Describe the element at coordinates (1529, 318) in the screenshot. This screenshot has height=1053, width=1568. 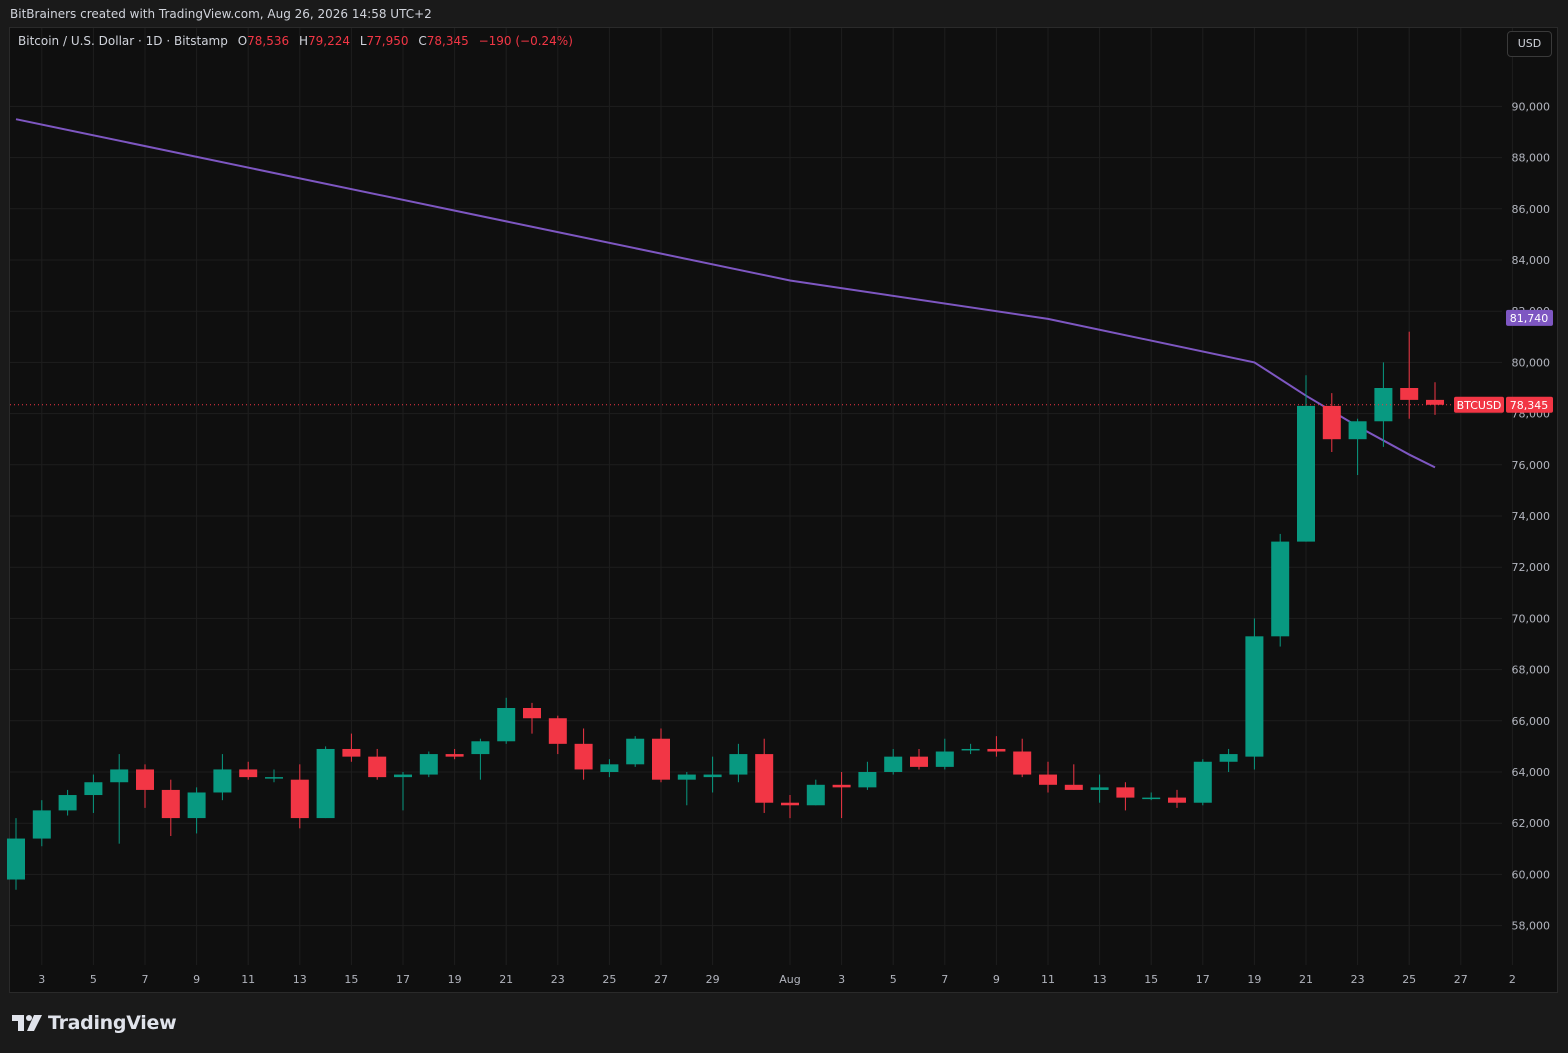
I see `ma-value-tag-label: 81,740` at that location.